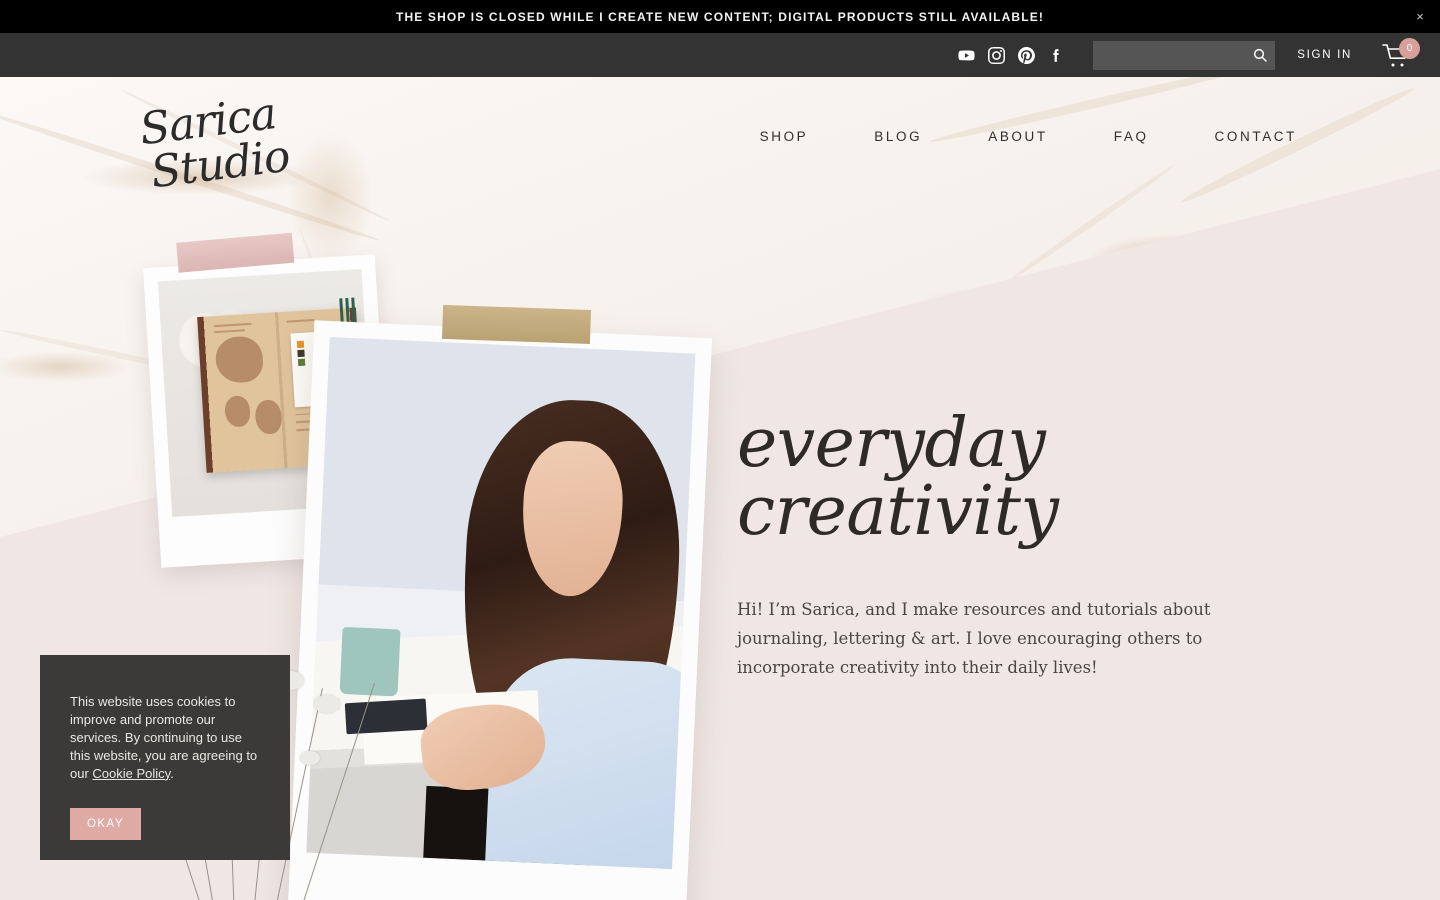 This screenshot has height=900, width=1440. I want to click on youtube-icon, so click(966, 55).